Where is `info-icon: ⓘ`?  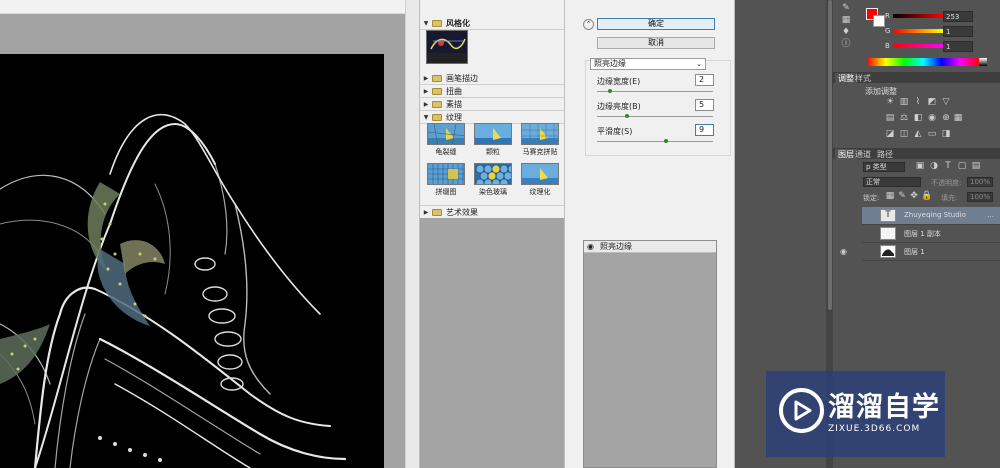 info-icon: ⓘ is located at coordinates (846, 44).